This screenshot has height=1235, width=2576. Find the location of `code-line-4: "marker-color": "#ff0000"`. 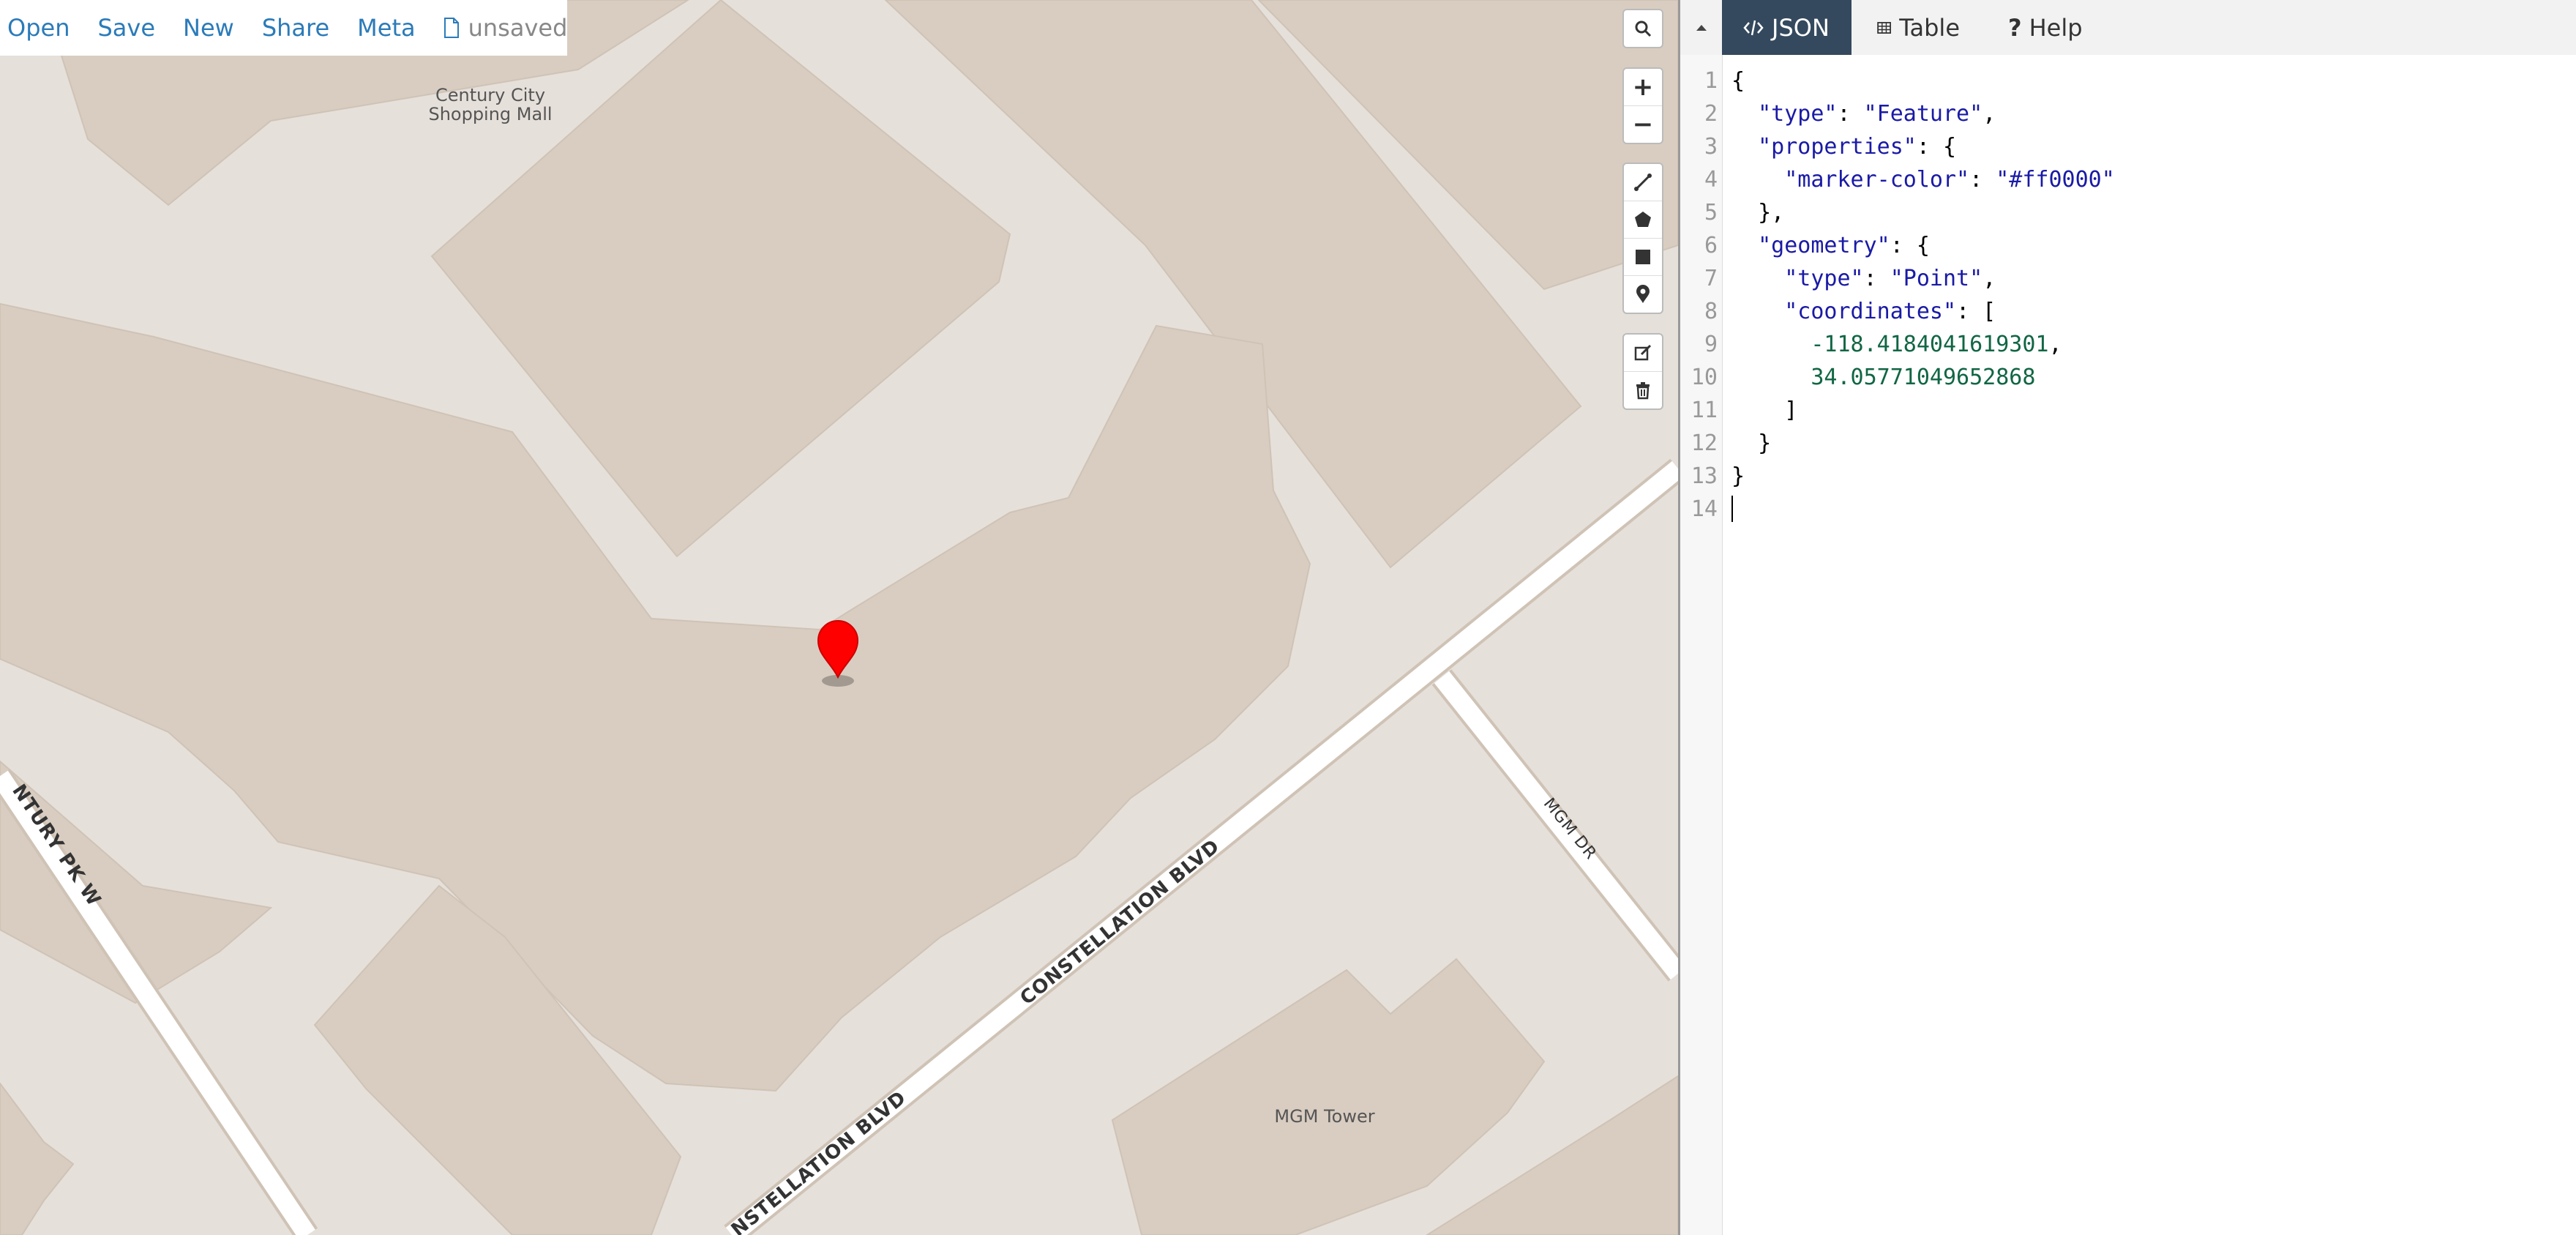

code-line-4: "marker-color": "#ff0000" is located at coordinates (1923, 179).